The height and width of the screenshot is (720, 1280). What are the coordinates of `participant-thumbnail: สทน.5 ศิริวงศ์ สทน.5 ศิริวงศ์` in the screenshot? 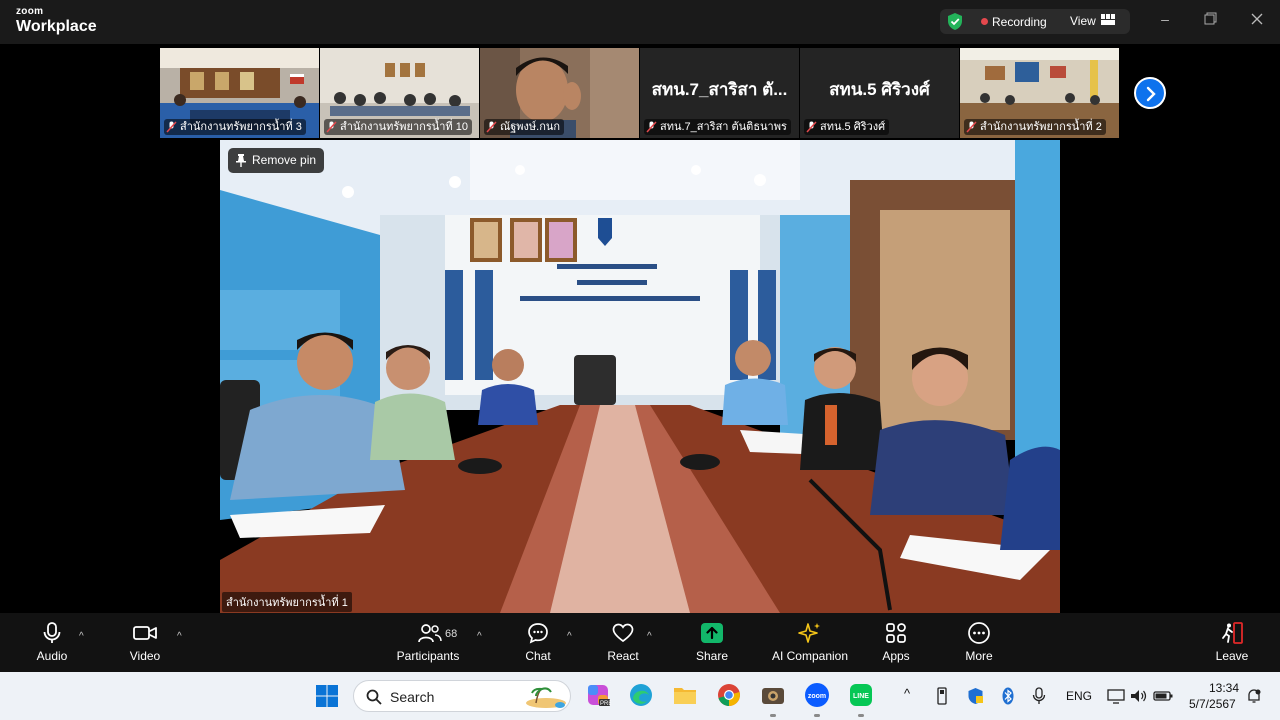 It's located at (879, 93).